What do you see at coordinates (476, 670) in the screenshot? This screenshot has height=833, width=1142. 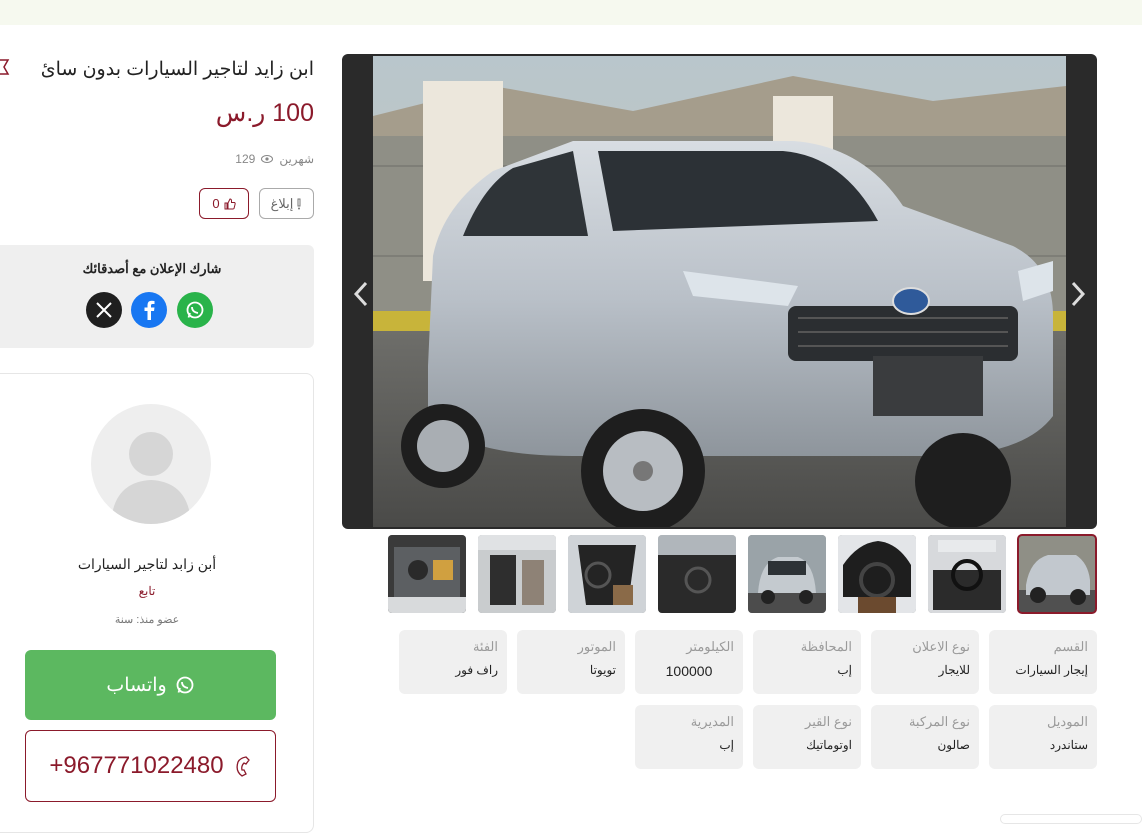 I see `spec-value: راف فور` at bounding box center [476, 670].